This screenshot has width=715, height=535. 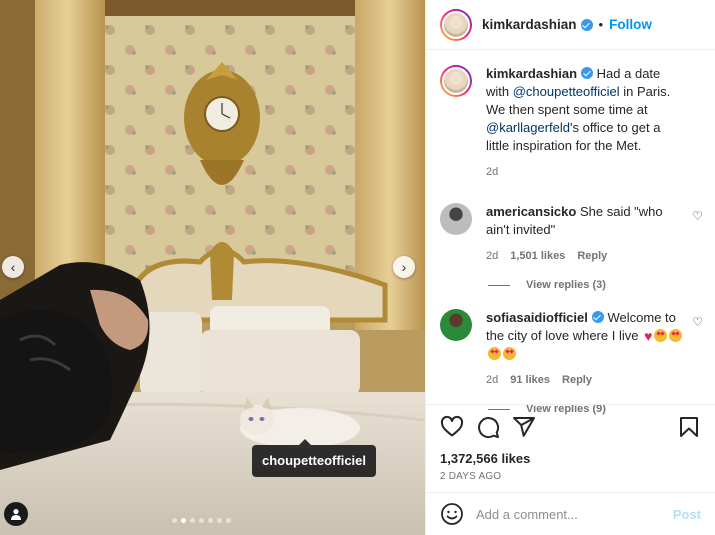 I want to click on add-comment-input, so click(x=574, y=514).